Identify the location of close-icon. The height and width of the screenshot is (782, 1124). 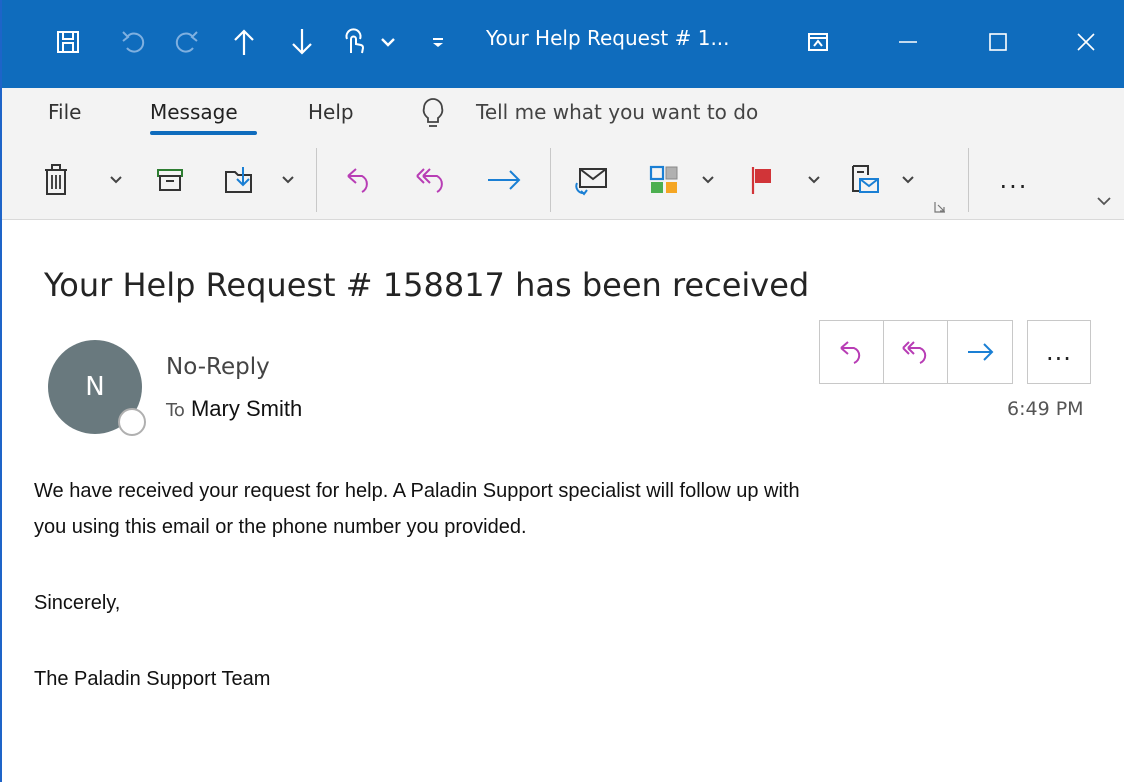
(1086, 42).